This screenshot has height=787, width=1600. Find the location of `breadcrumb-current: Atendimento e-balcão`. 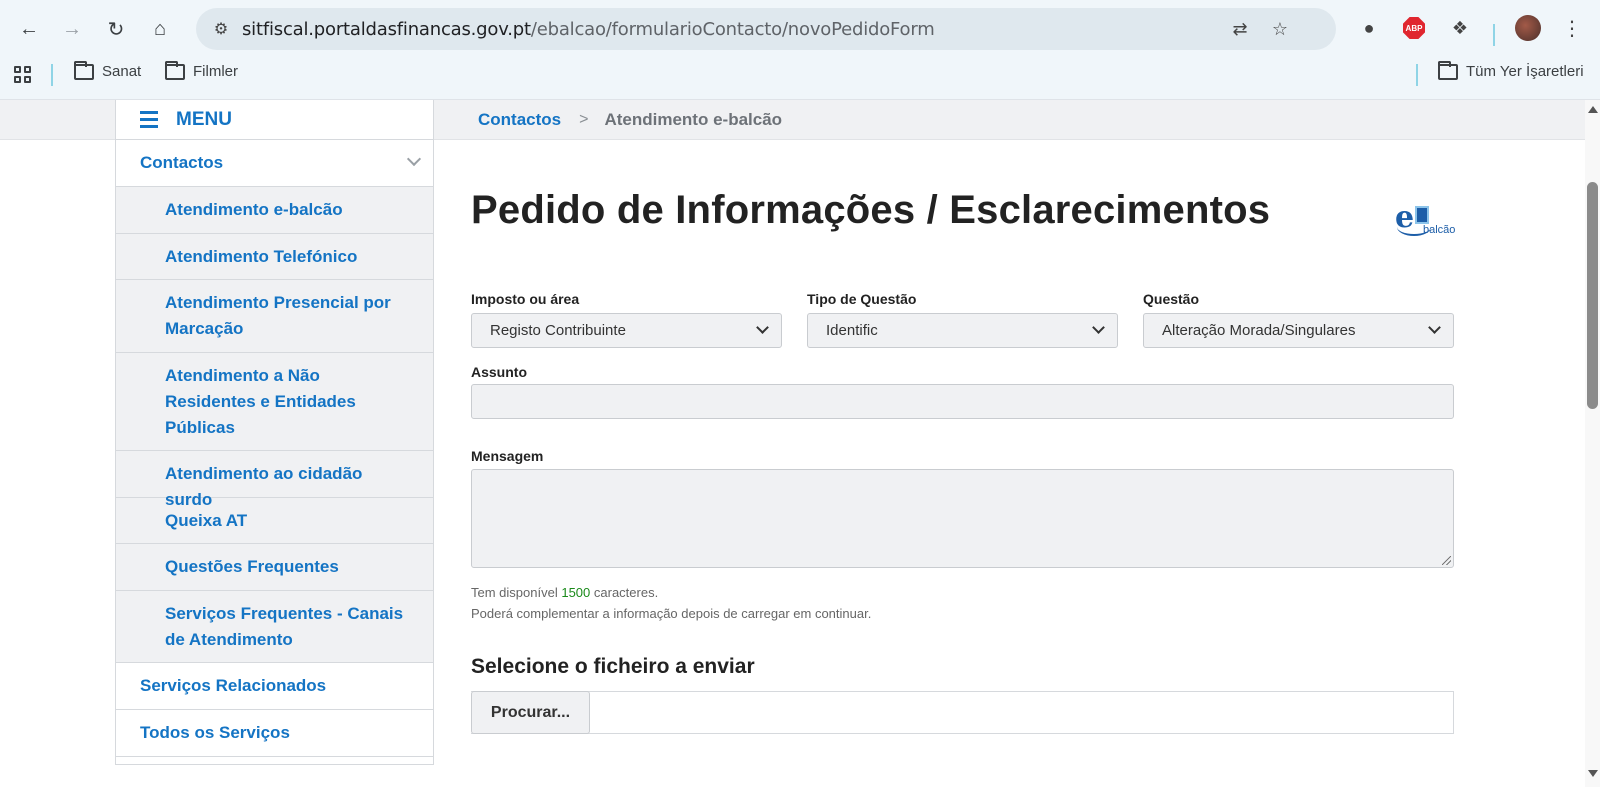

breadcrumb-current: Atendimento e-balcão is located at coordinates (693, 119).